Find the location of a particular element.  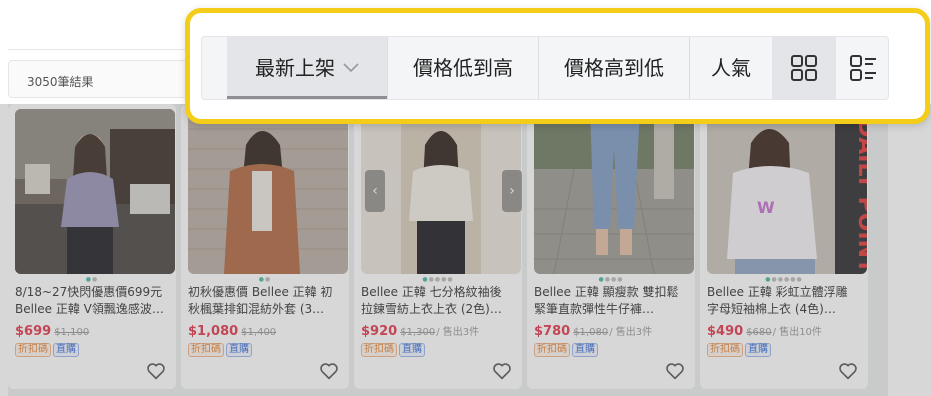

list-view-icon is located at coordinates (863, 68).